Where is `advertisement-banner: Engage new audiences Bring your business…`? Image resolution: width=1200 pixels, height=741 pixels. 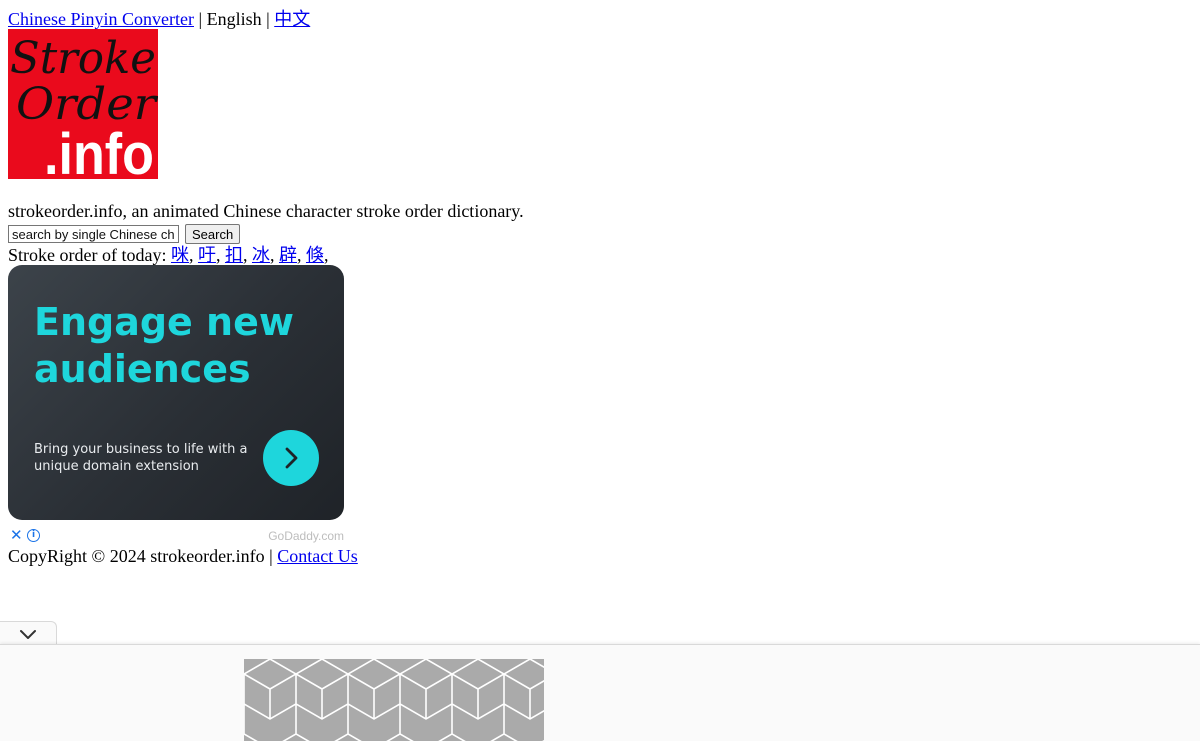 advertisement-banner: Engage new audiences Bring your business… is located at coordinates (176, 392).